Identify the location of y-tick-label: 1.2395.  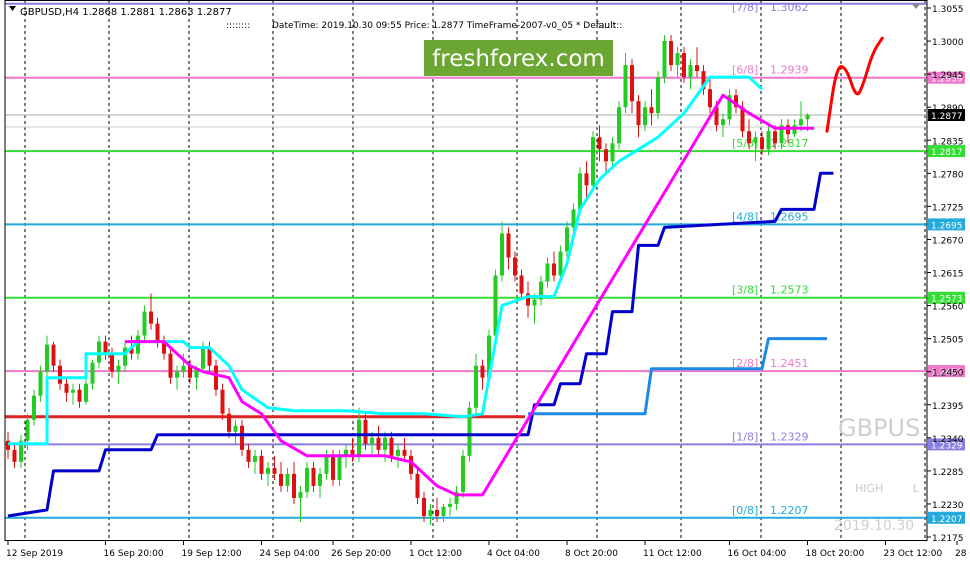
(948, 407).